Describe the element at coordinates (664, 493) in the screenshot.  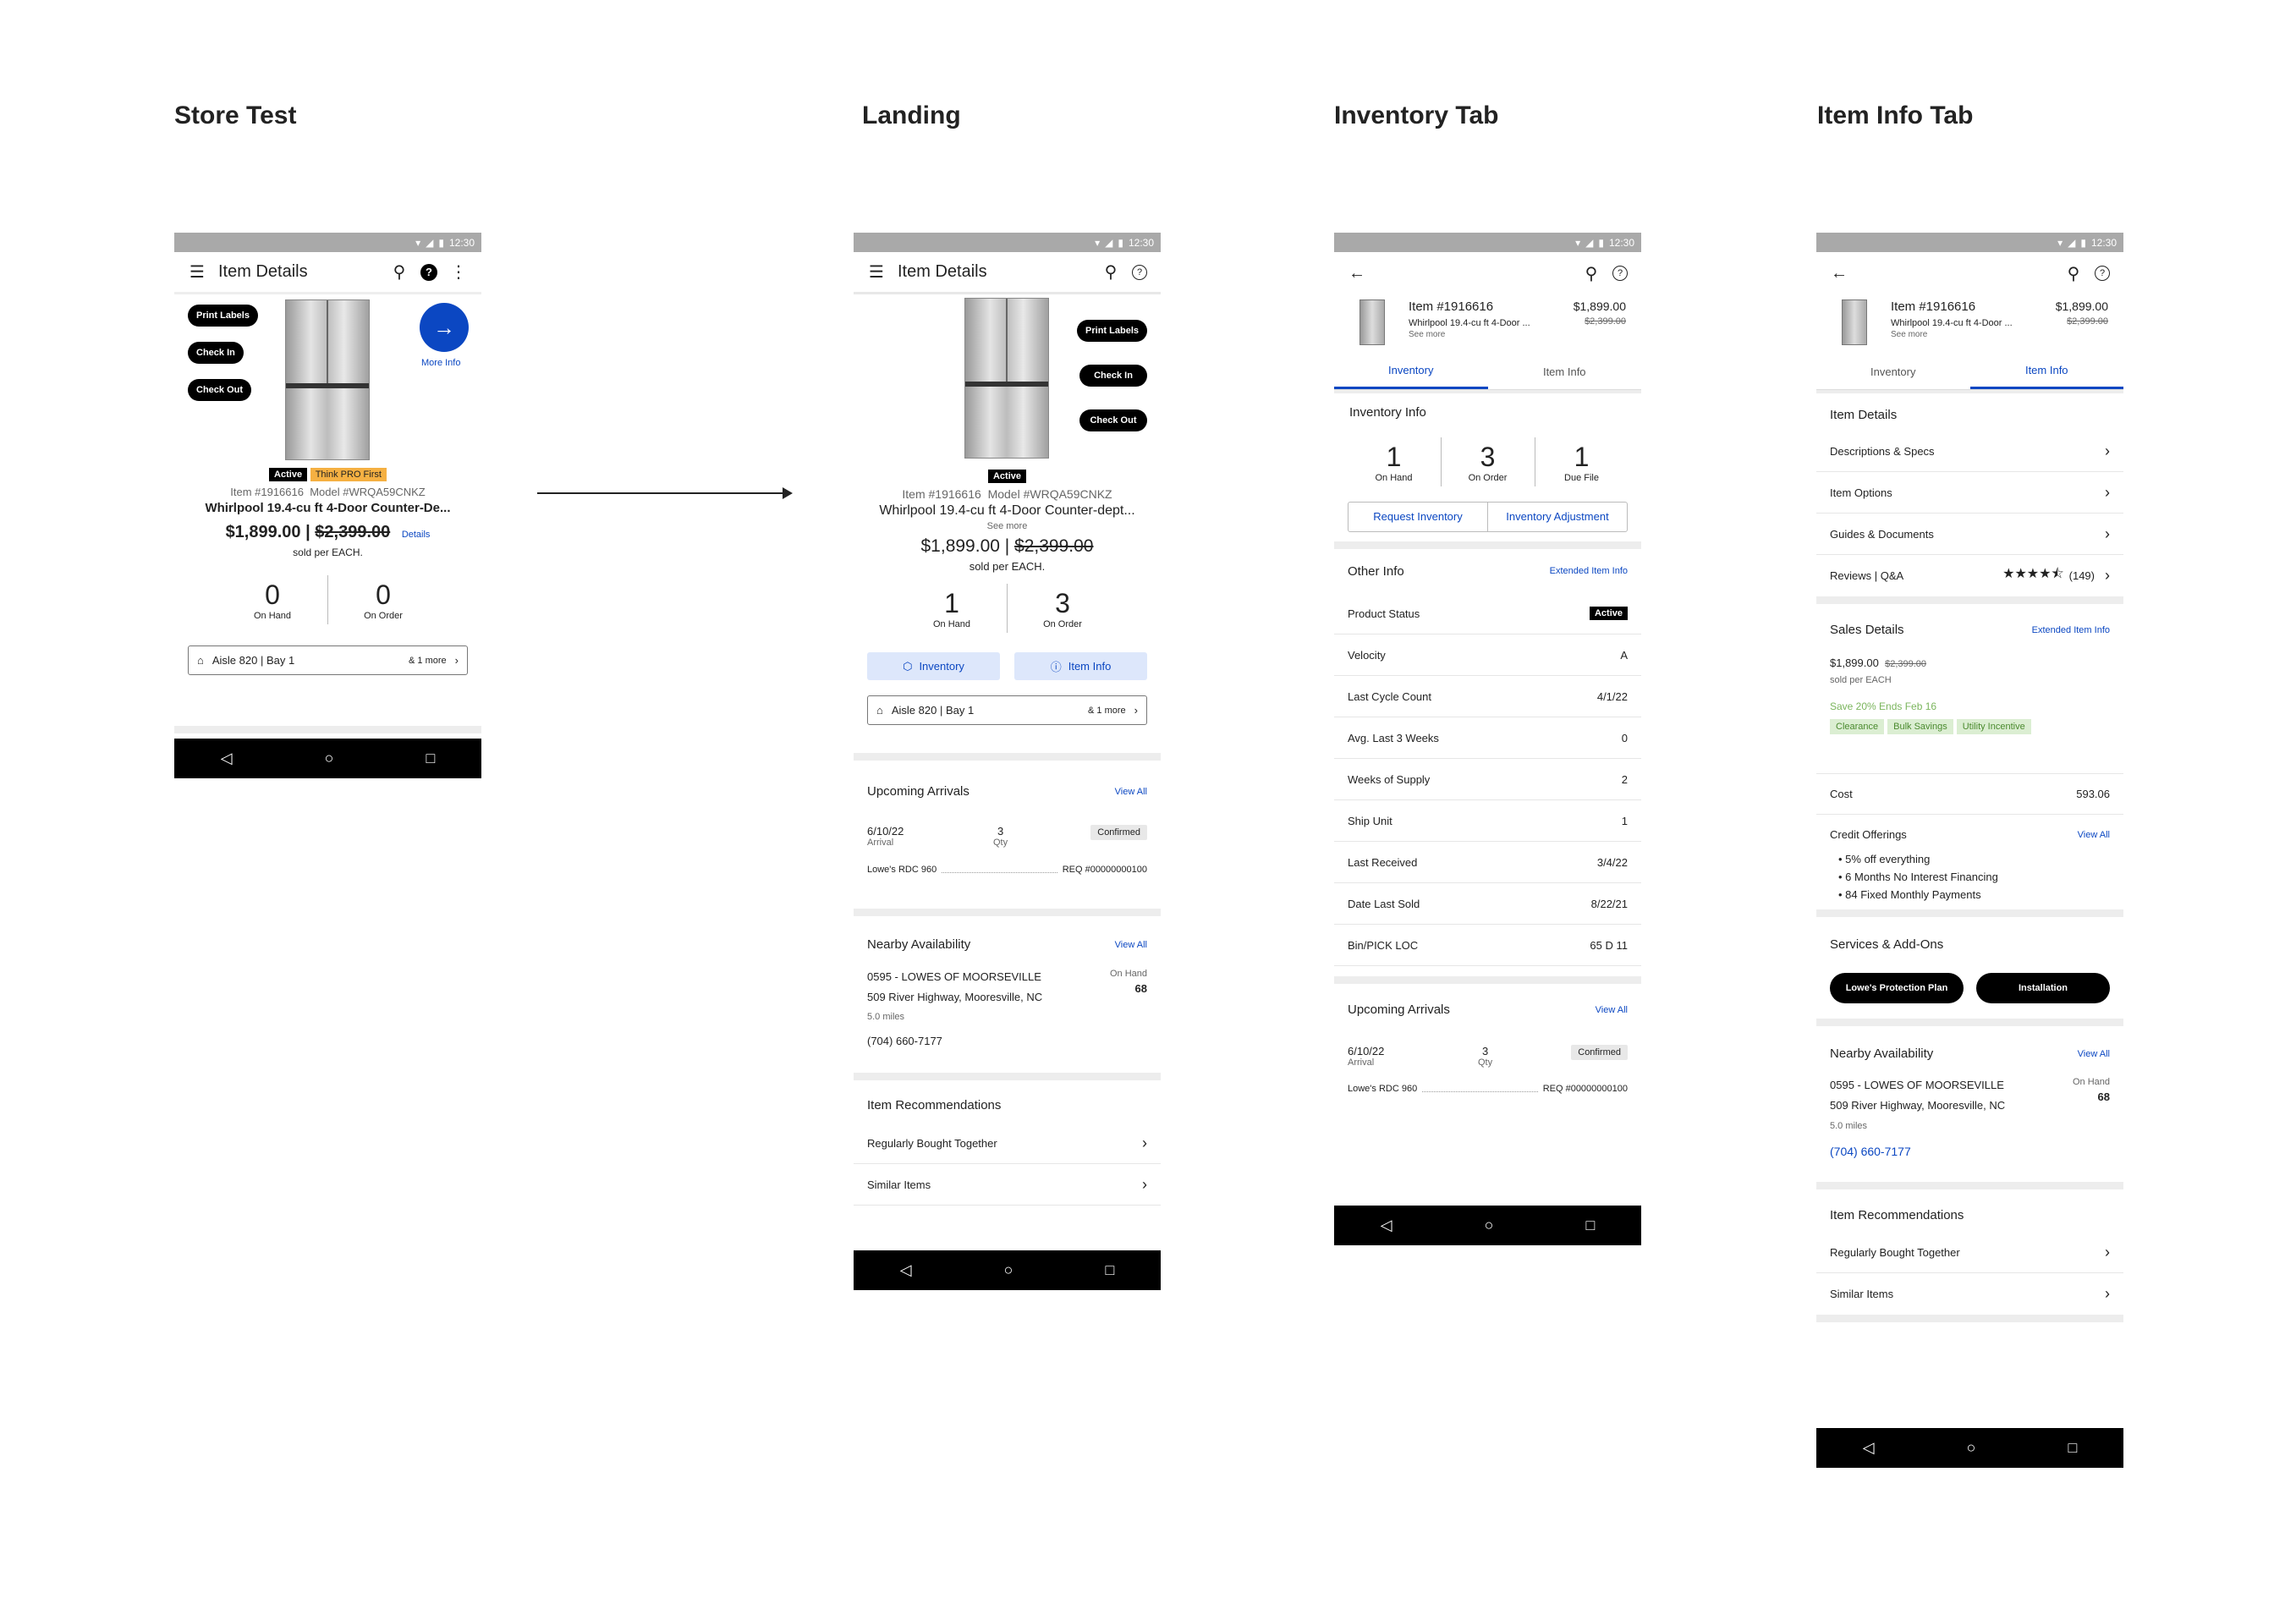
I see `flow-arrow` at that location.